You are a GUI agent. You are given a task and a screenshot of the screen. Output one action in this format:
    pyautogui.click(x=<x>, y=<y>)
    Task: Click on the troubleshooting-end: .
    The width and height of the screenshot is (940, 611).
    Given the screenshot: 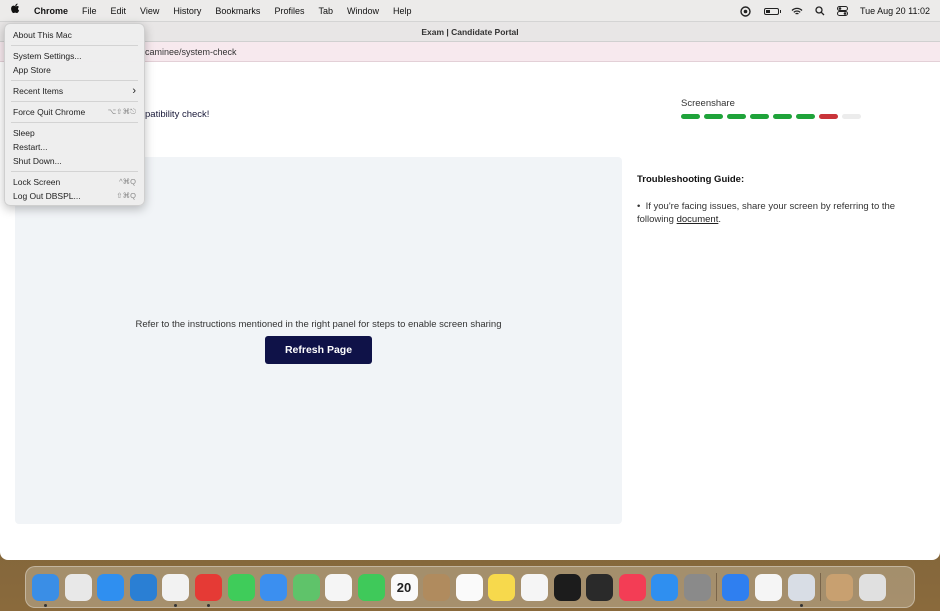 What is the action you would take?
    pyautogui.click(x=719, y=219)
    